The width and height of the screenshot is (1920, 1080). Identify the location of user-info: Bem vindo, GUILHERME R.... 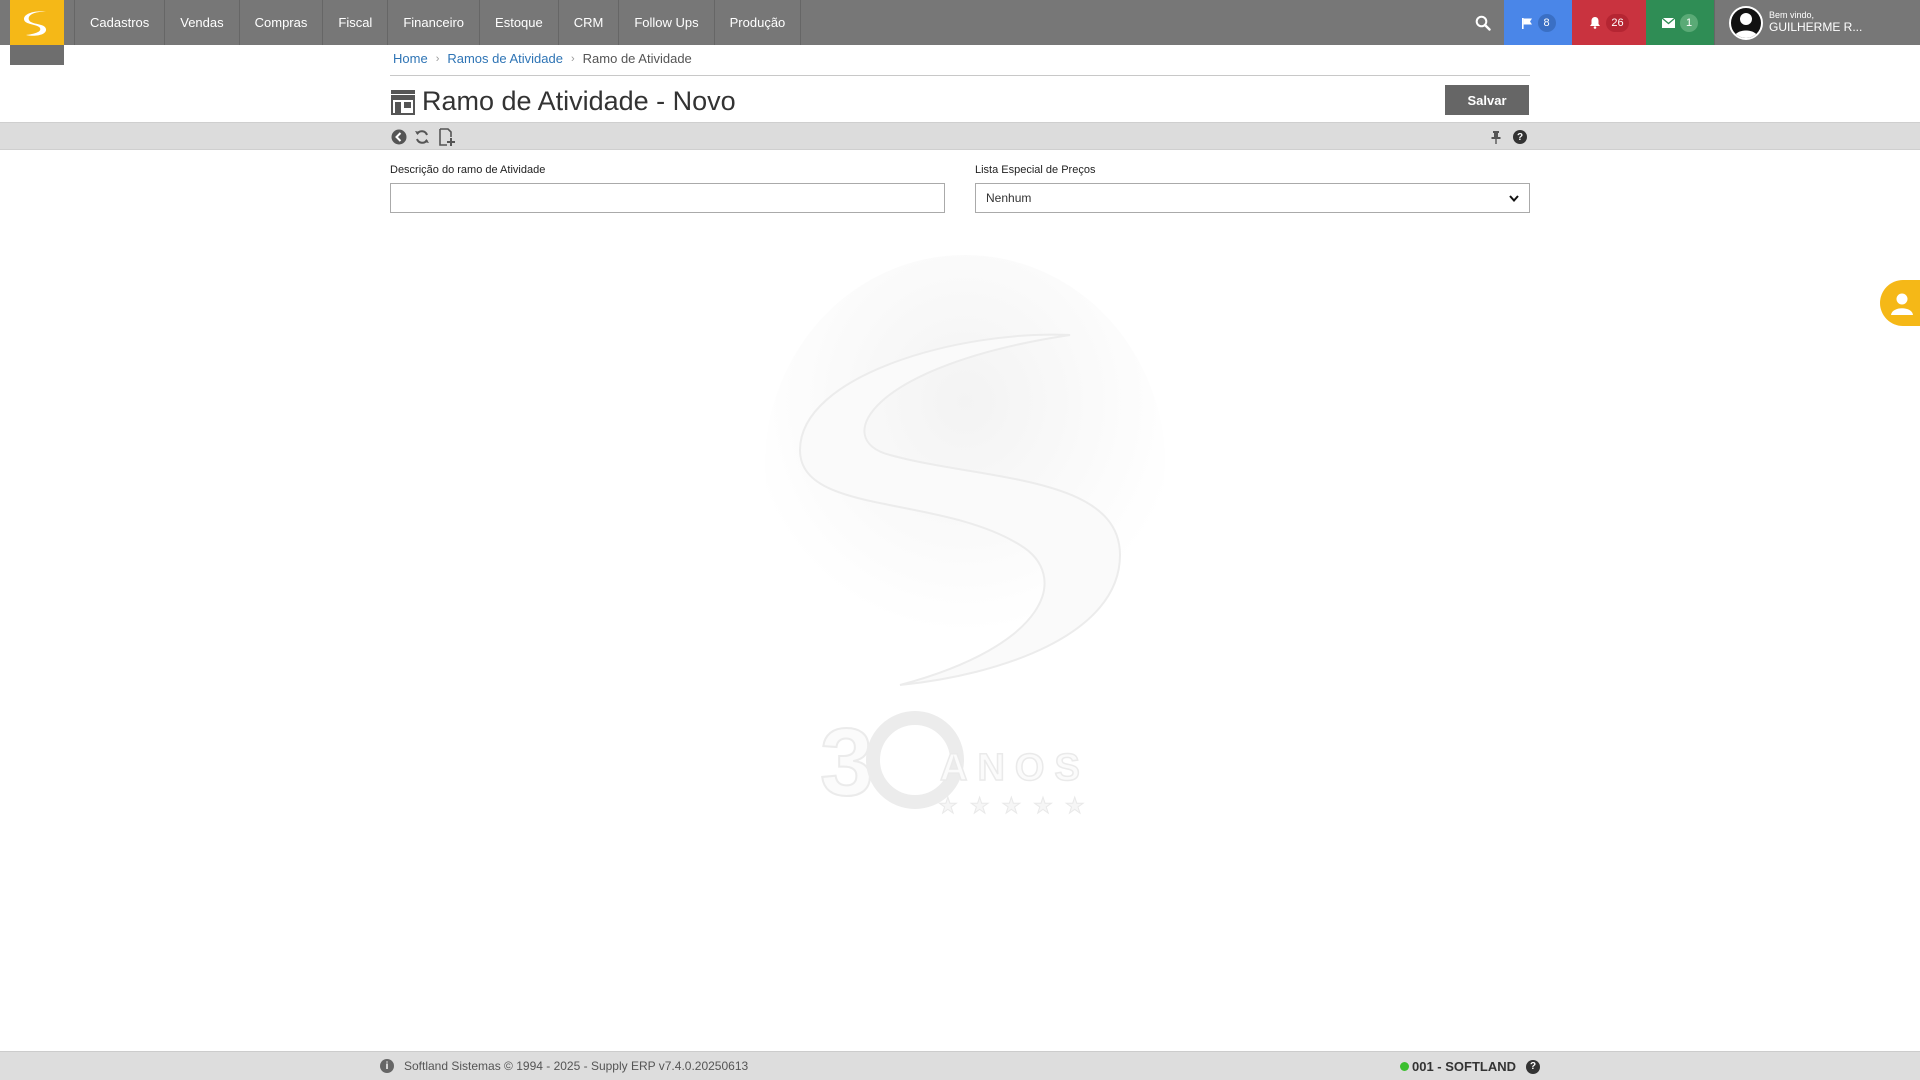
(1815, 22).